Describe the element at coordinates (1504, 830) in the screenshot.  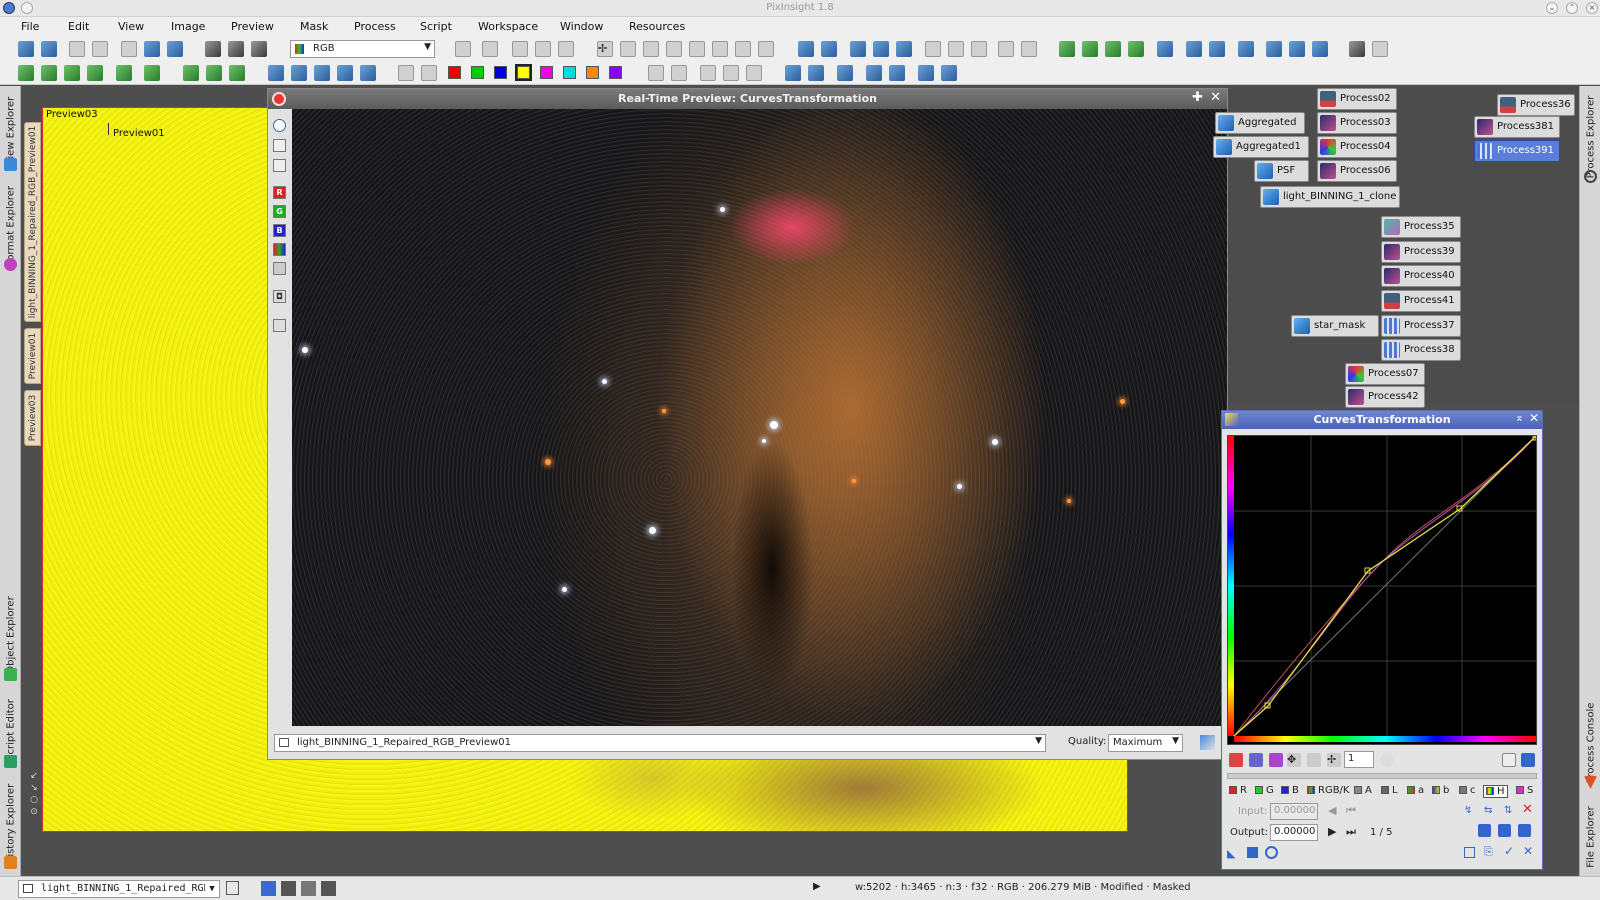
I see `restore-curve-icon` at that location.